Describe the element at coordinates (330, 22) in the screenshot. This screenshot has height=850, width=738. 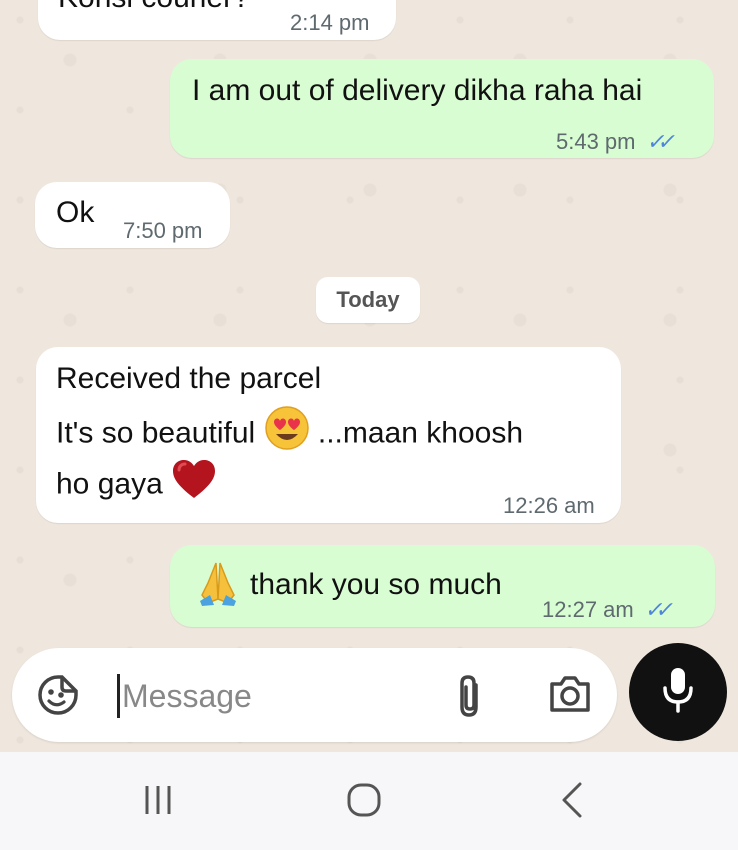
I see `message-time: 2:14 pm` at that location.